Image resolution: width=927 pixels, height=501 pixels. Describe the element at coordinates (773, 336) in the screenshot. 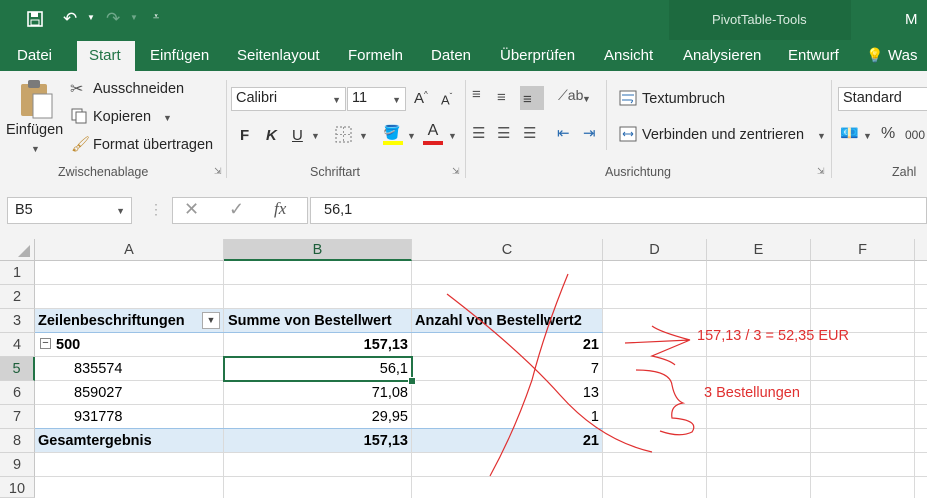

I see `annotation-calculation: 157,13 / 3 = 52,35 EUR` at that location.